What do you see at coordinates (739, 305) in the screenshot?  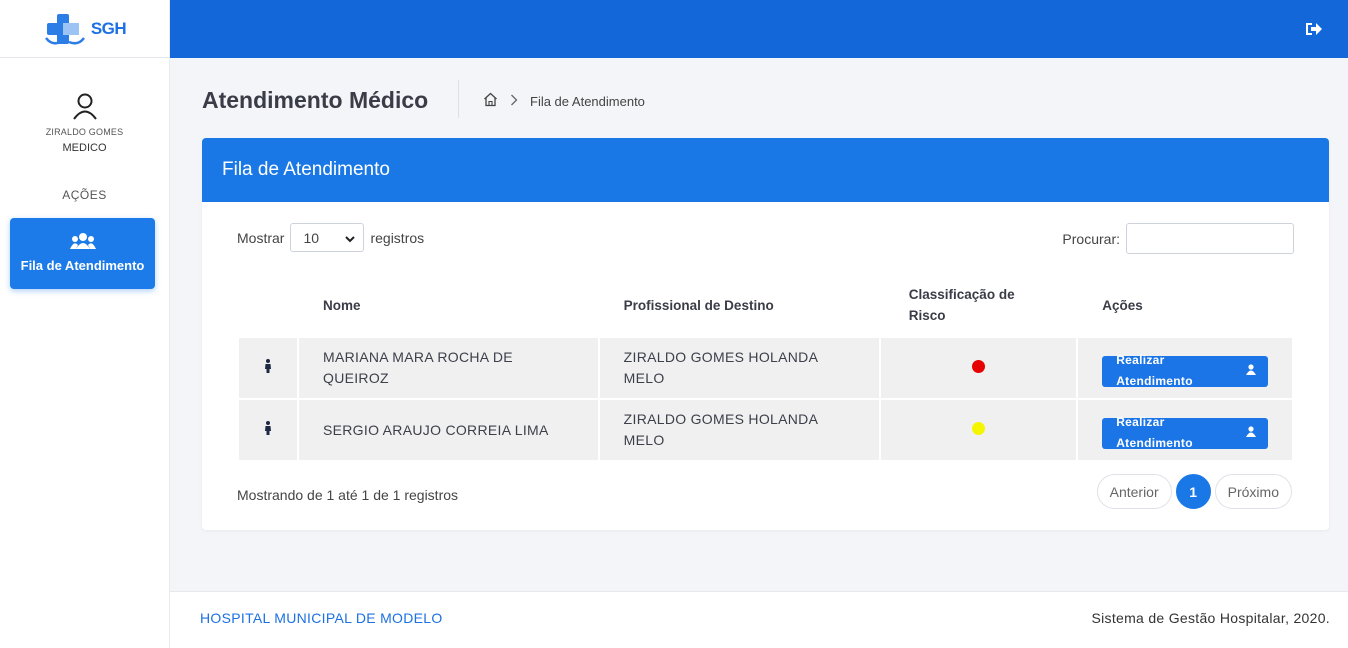 I see `column-header-profissional: Profissional de Destino` at bounding box center [739, 305].